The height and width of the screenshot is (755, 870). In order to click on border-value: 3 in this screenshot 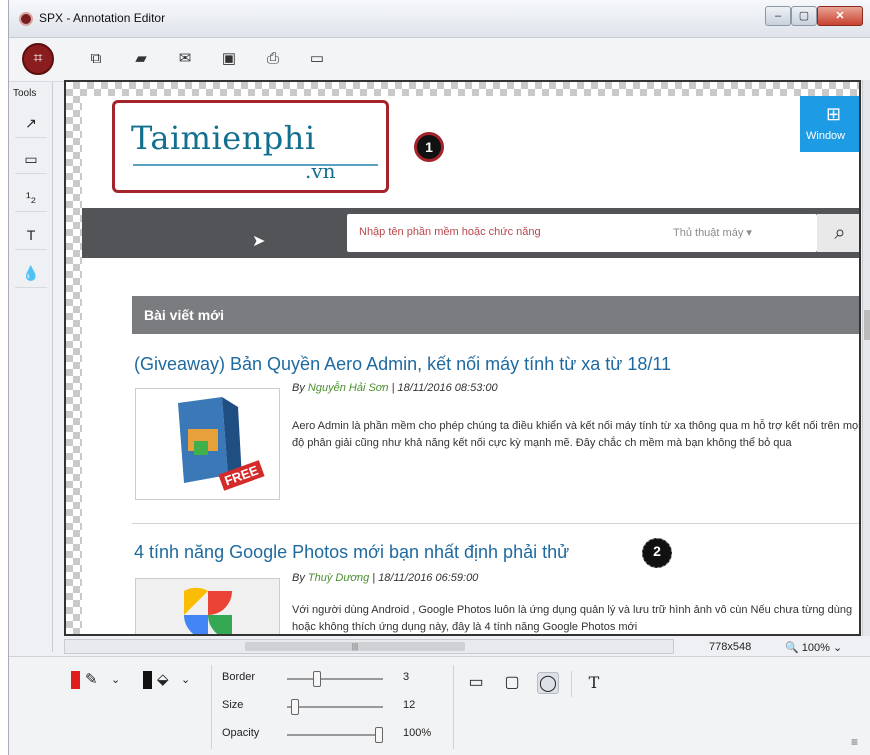, I will do `click(406, 677)`.